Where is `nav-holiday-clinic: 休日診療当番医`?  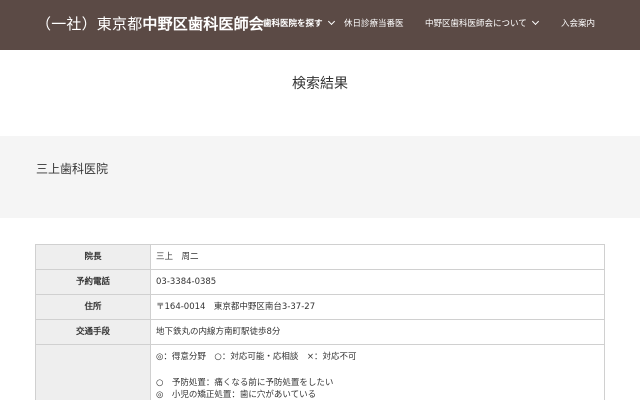
nav-holiday-clinic: 休日診療当番医 is located at coordinates (374, 24).